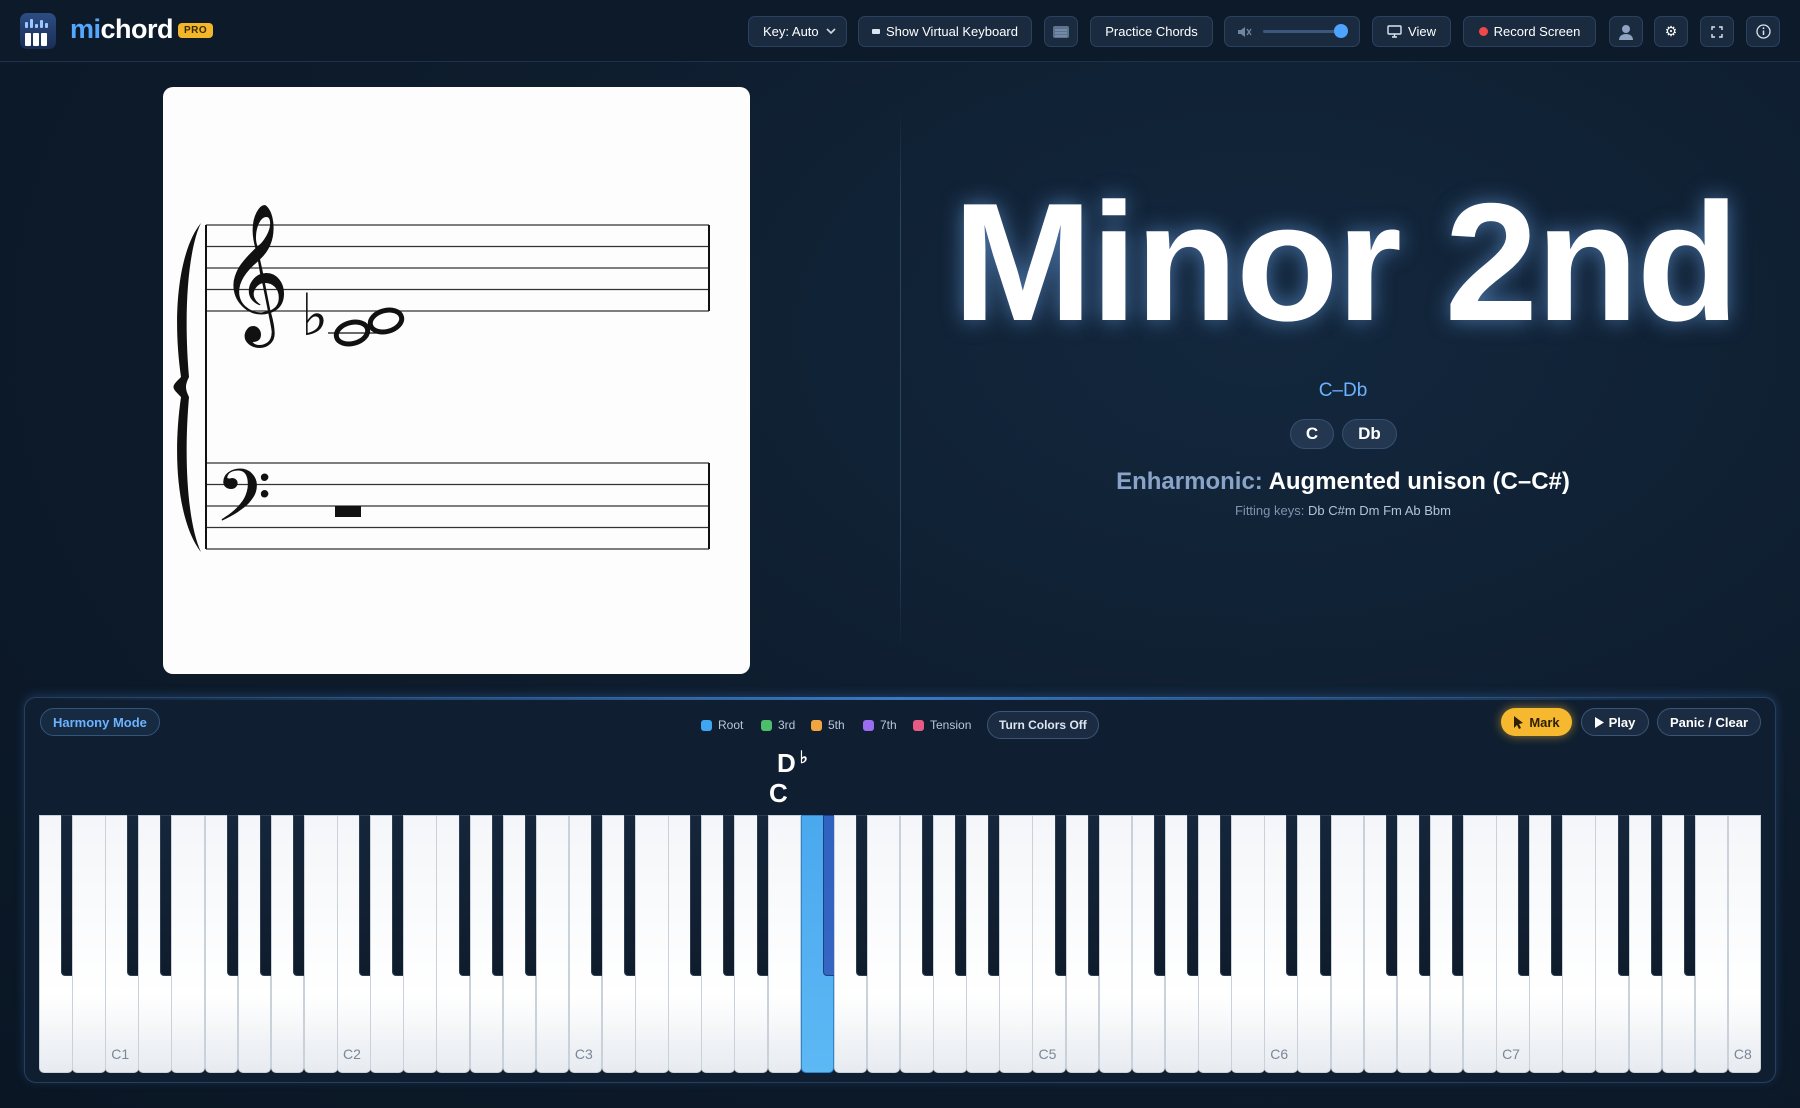 This screenshot has height=1108, width=1800. I want to click on white-key-e6, so click(1347, 944).